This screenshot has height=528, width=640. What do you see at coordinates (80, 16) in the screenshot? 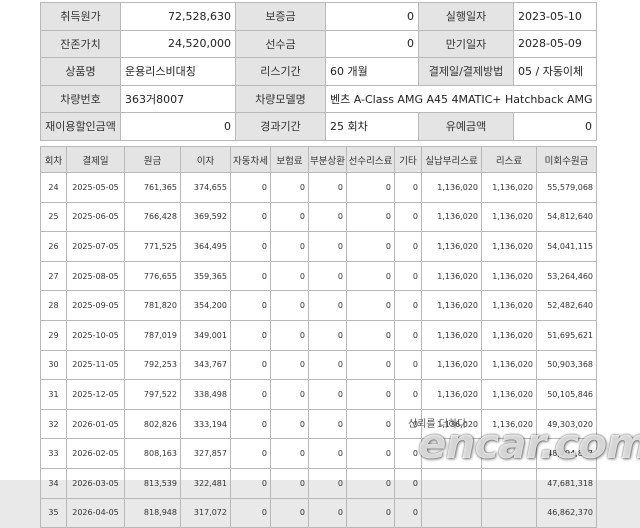
I see `summary-label: 취득원가` at bounding box center [80, 16].